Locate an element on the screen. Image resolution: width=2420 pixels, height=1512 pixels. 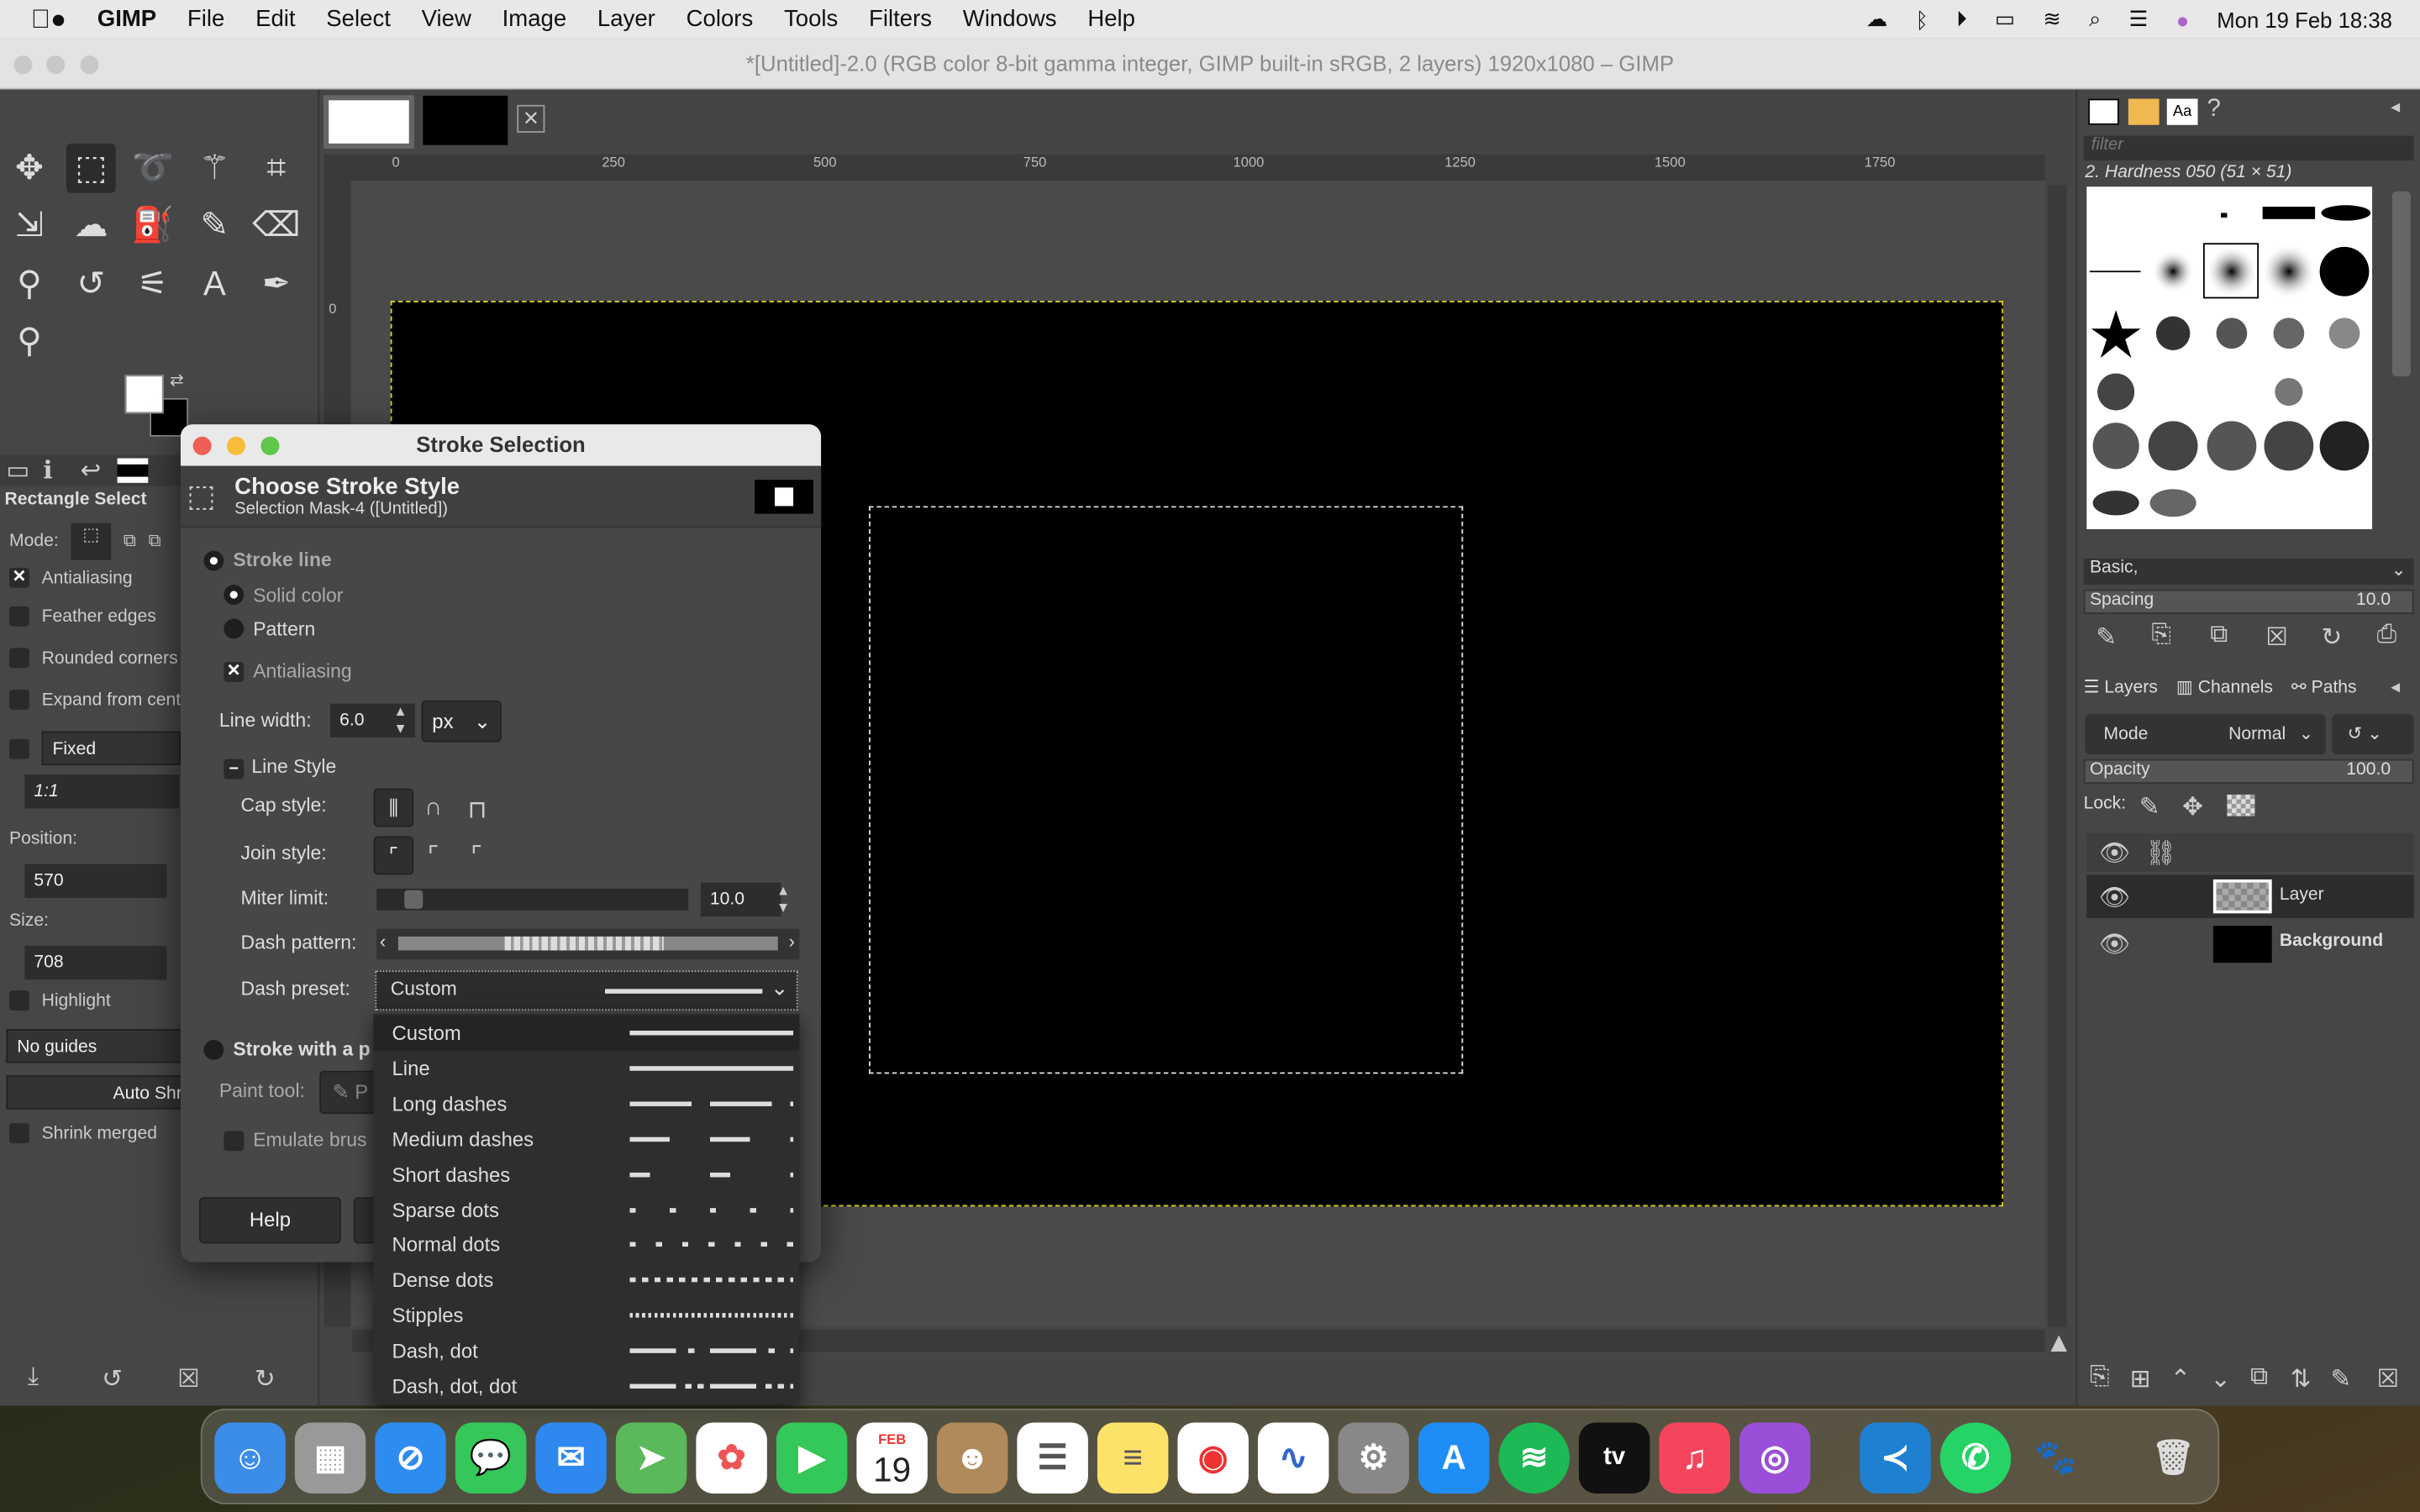
text-tool-icon: A is located at coordinates (214, 284).